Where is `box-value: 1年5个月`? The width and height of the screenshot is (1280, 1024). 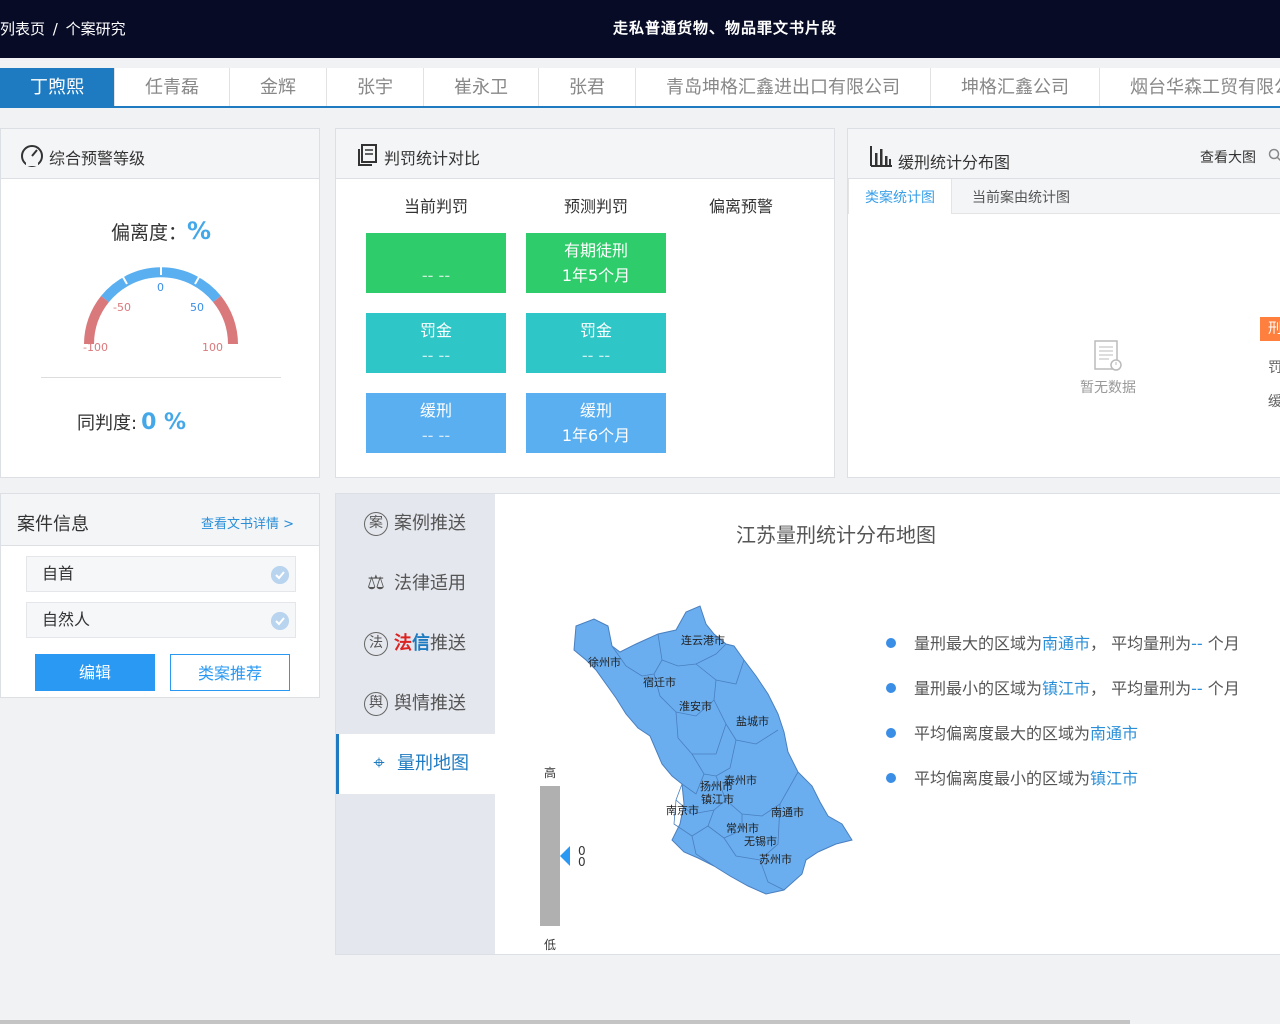 box-value: 1年5个月 is located at coordinates (596, 275).